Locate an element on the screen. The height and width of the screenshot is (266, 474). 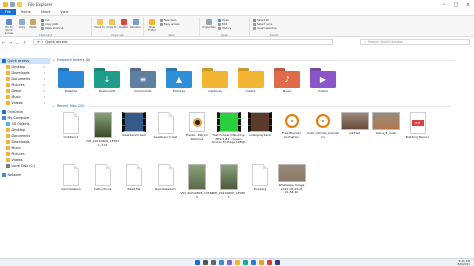
paste-shortcut-button: Paste shortcut is located at coordinates (52, 28).